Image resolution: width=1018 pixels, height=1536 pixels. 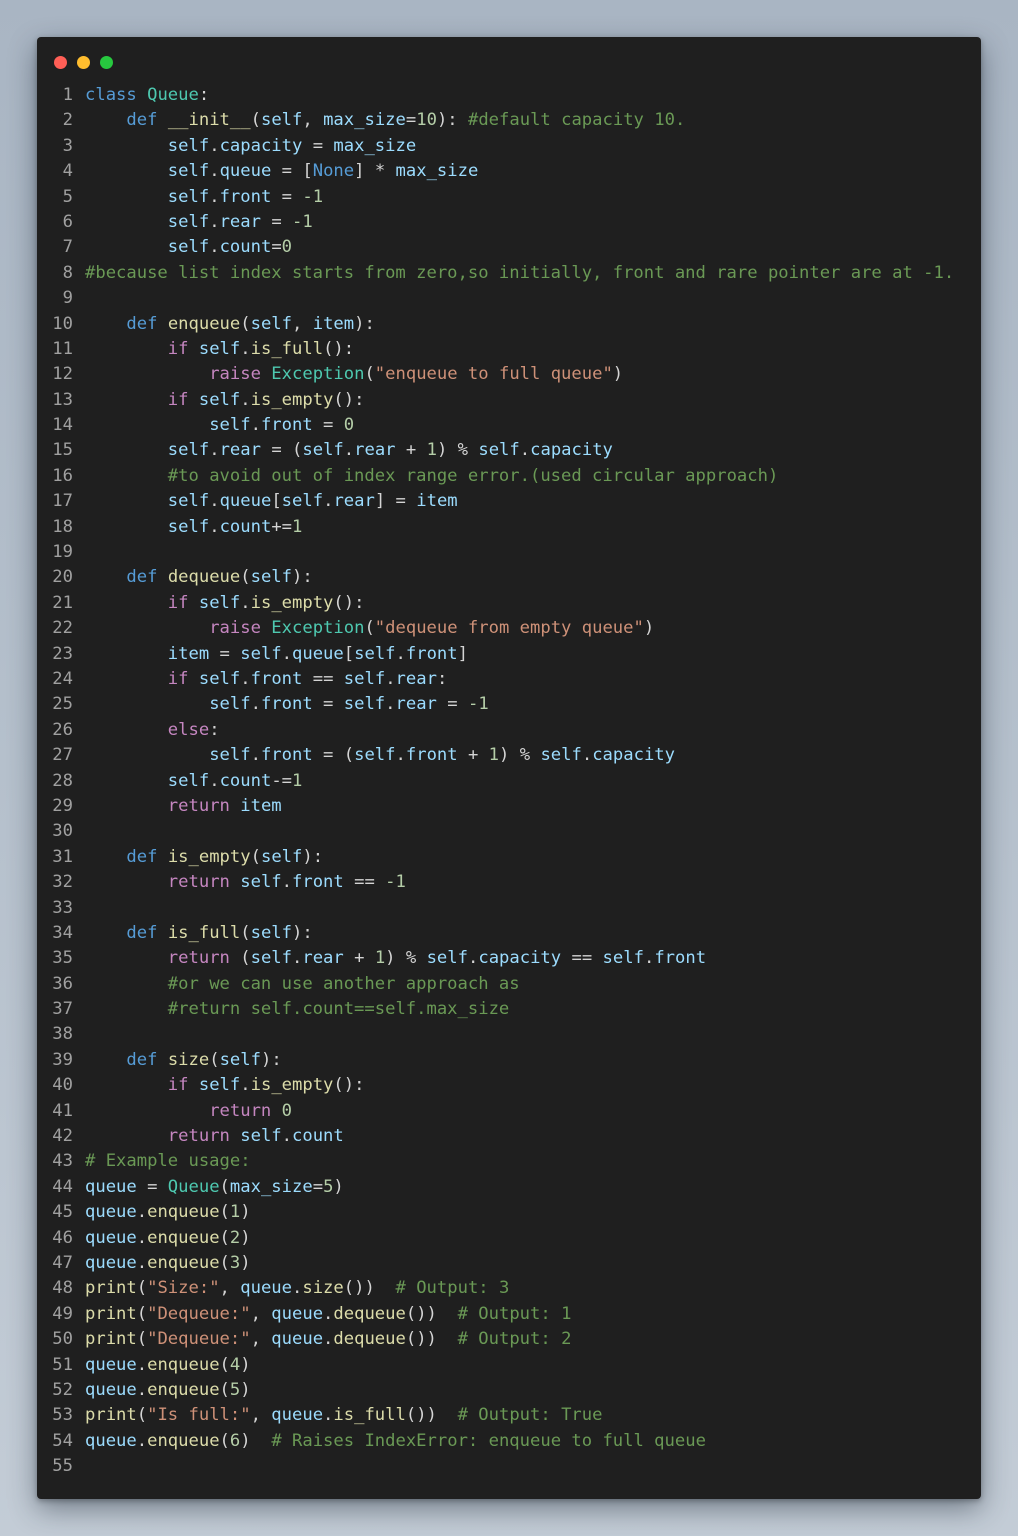 I want to click on line-number: 34, so click(x=62, y=932).